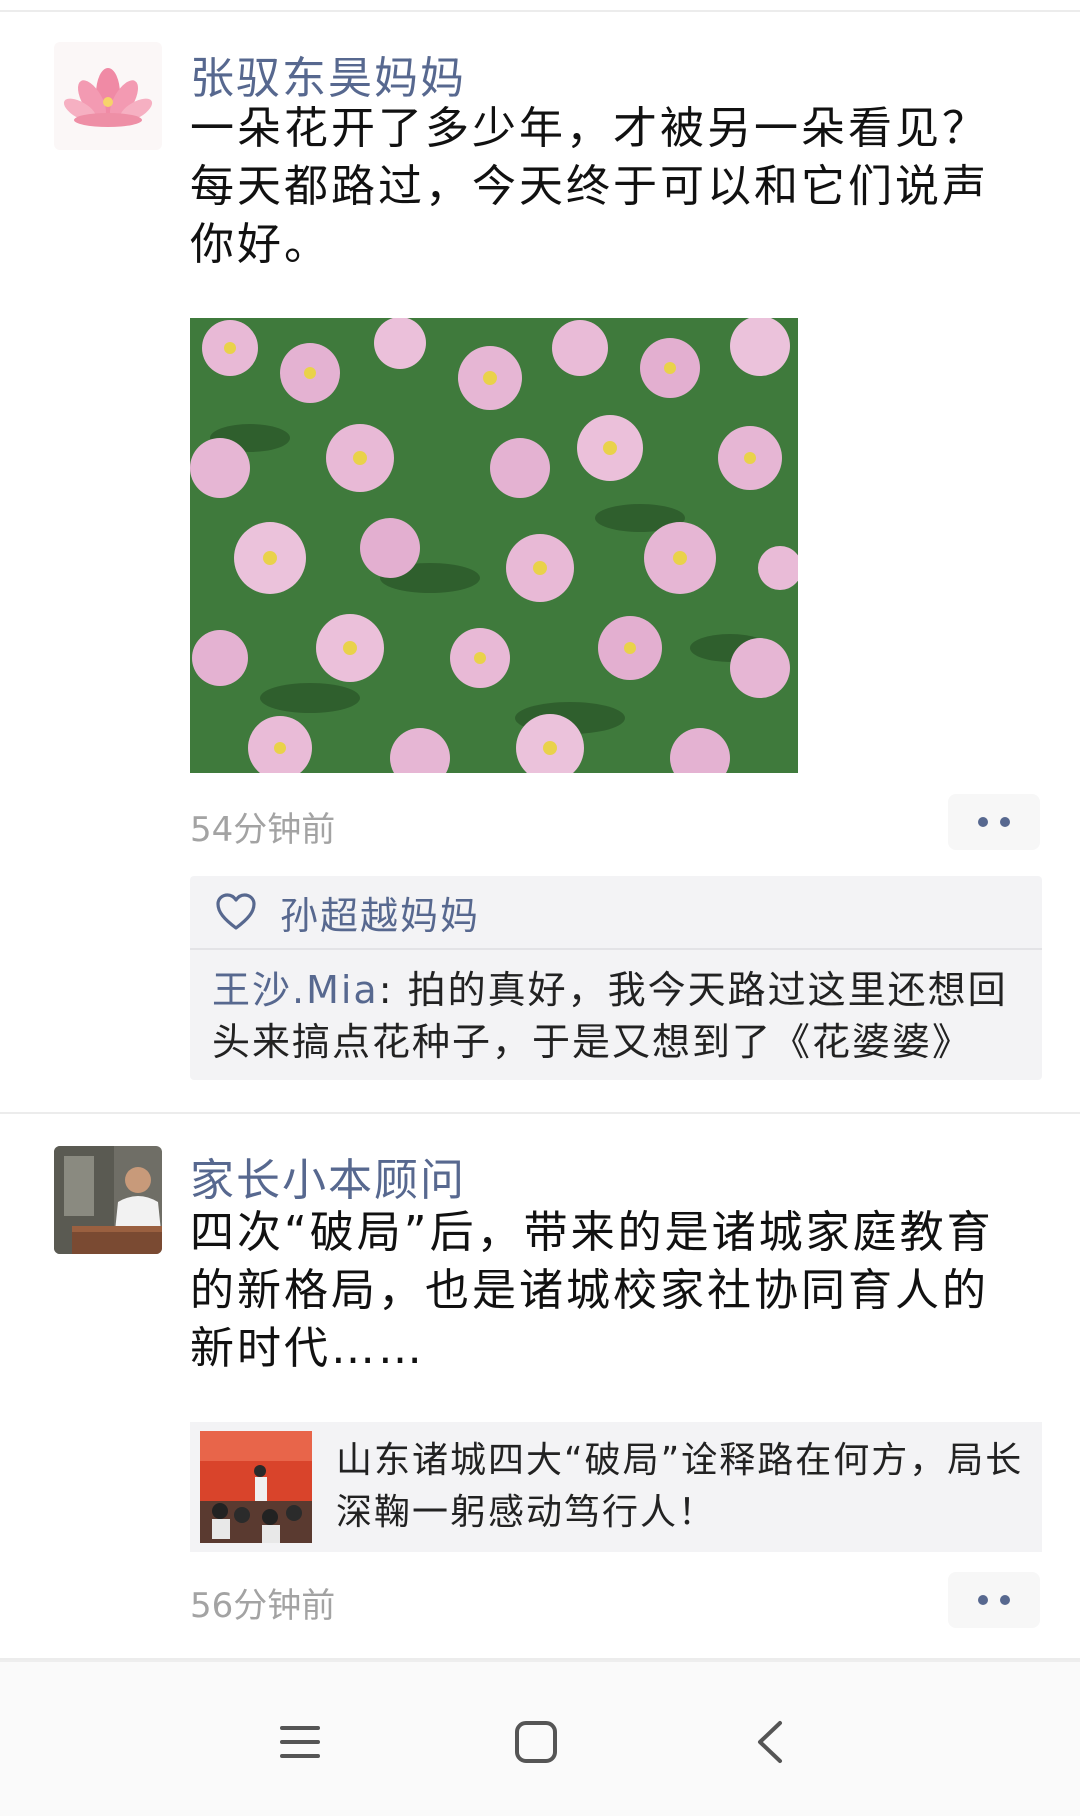  Describe the element at coordinates (328, 74) in the screenshot. I see `post-author-name: 张驭东昊妈妈` at that location.